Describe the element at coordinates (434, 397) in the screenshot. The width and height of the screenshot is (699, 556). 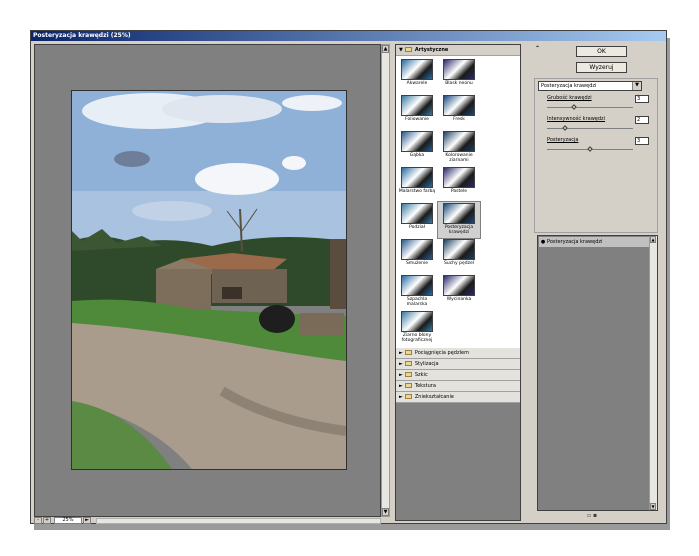
I see `category-label: Zniekształcanie` at that location.